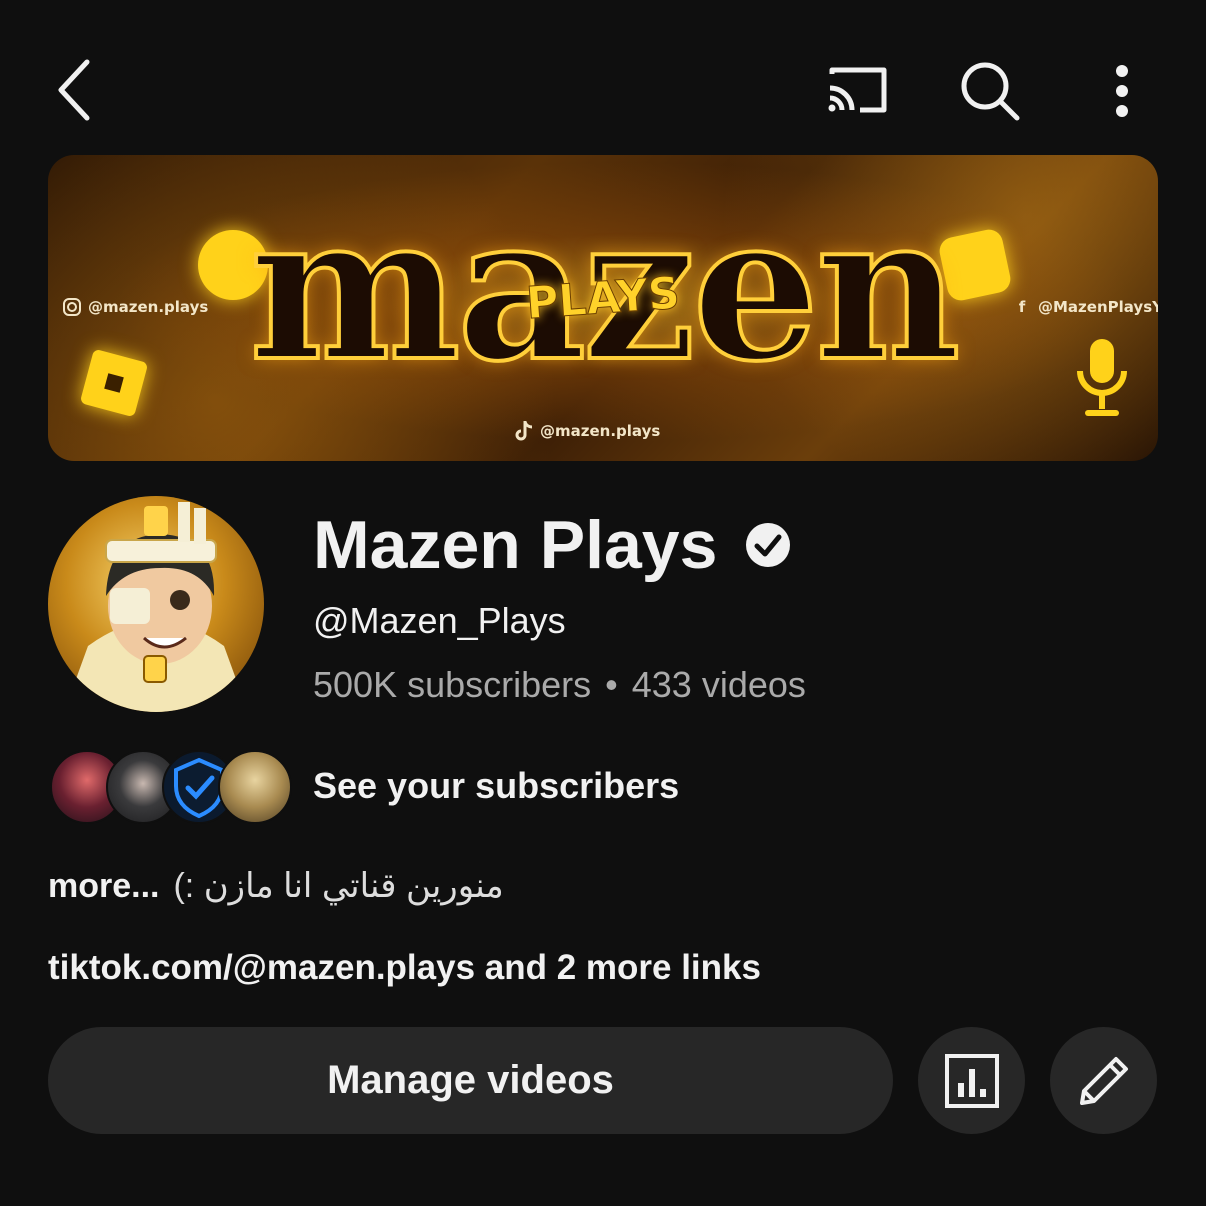 Image resolution: width=1206 pixels, height=1206 pixels. What do you see at coordinates (255, 787) in the screenshot?
I see `subscriber-avatar` at bounding box center [255, 787].